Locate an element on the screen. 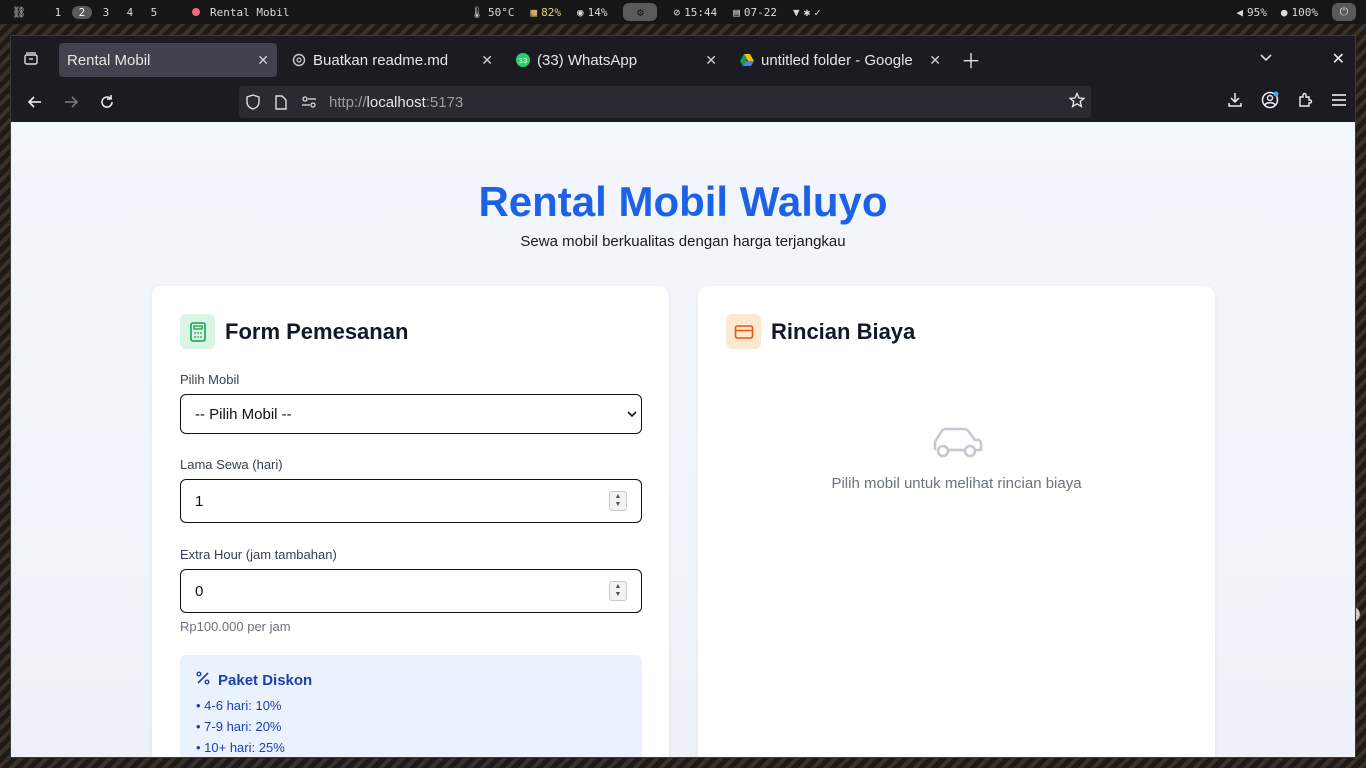 The image size is (1366, 768). window-close-icon: ✕ is located at coordinates (1338, 59).